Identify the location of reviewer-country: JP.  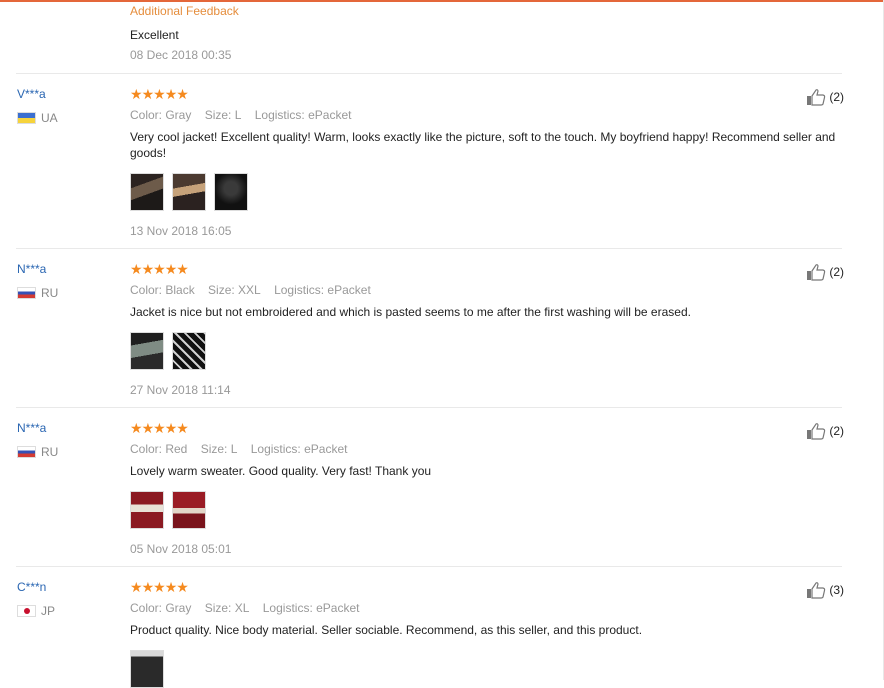
(36, 611).